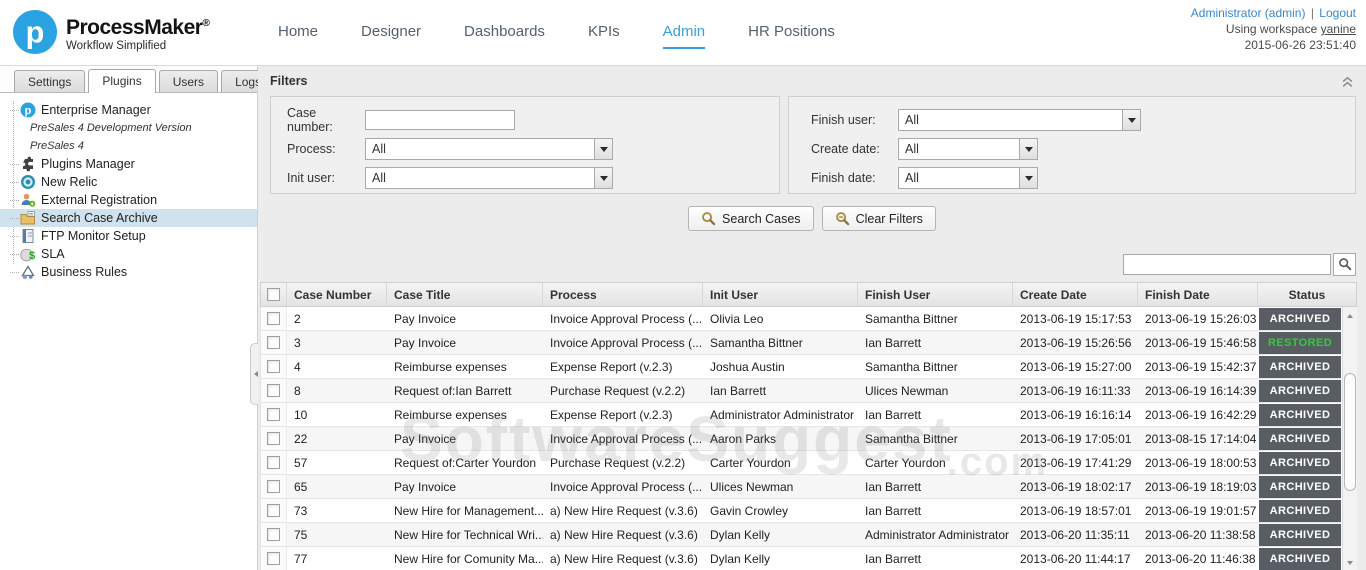 The image size is (1366, 570). Describe the element at coordinates (684, 36) in the screenshot. I see `nav-admin: Admin` at that location.